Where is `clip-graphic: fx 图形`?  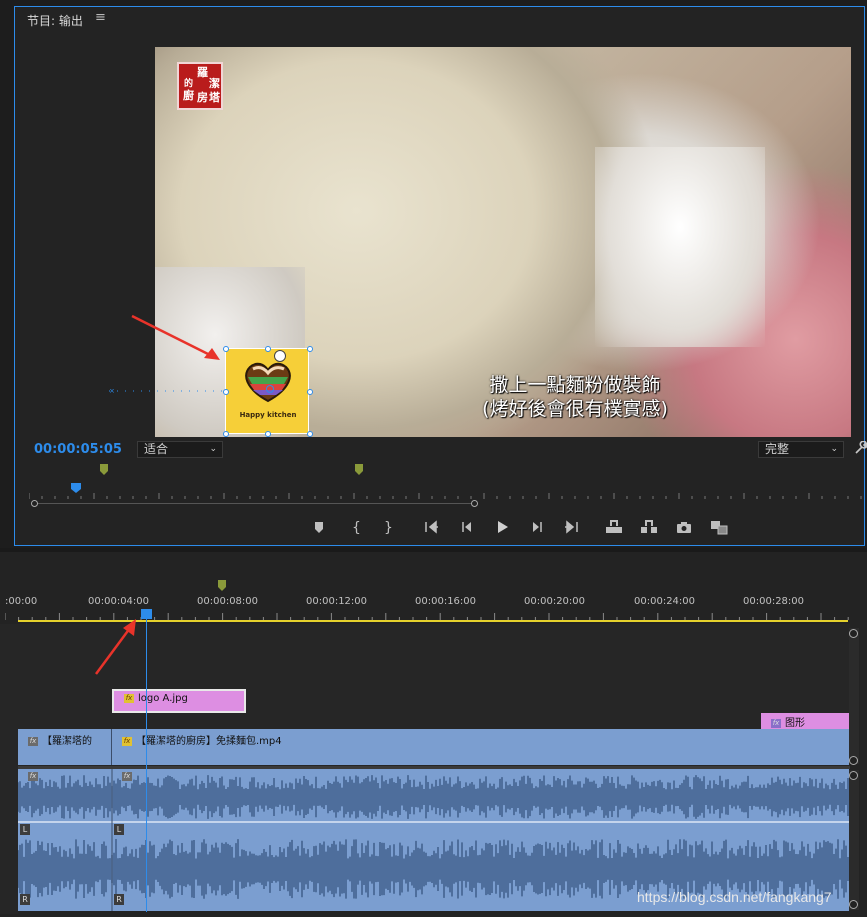 clip-graphic: fx 图形 is located at coordinates (805, 721).